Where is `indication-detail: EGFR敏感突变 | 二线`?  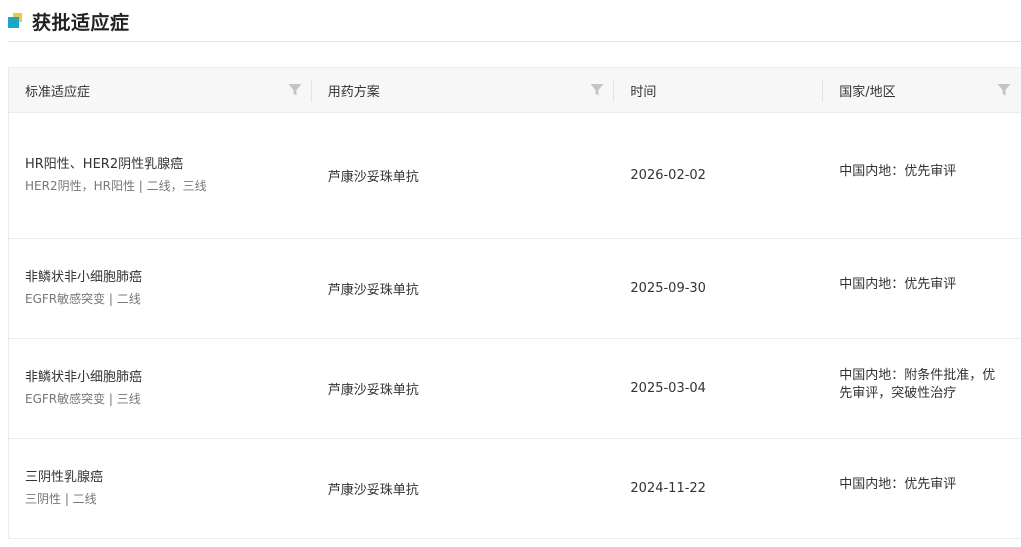 indication-detail: EGFR敏感突变 | 二线 is located at coordinates (83, 299).